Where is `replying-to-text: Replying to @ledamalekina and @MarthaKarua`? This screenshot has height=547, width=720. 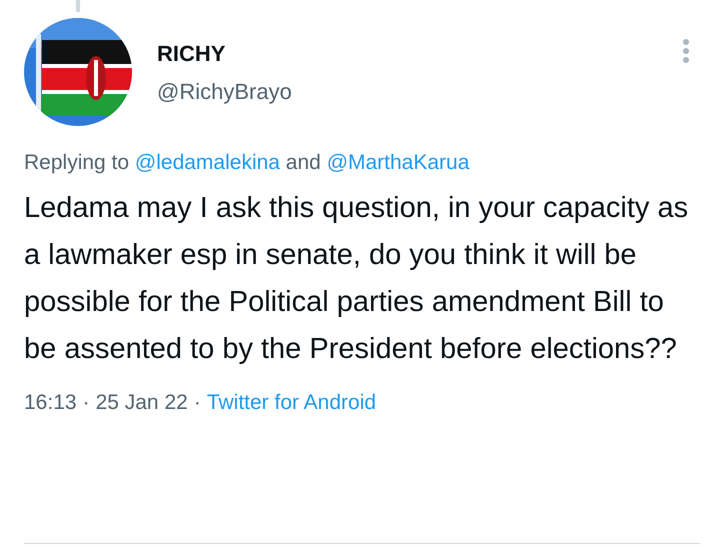
replying-to-text: Replying to @ledamalekina and @MarthaKarua is located at coordinates (247, 163).